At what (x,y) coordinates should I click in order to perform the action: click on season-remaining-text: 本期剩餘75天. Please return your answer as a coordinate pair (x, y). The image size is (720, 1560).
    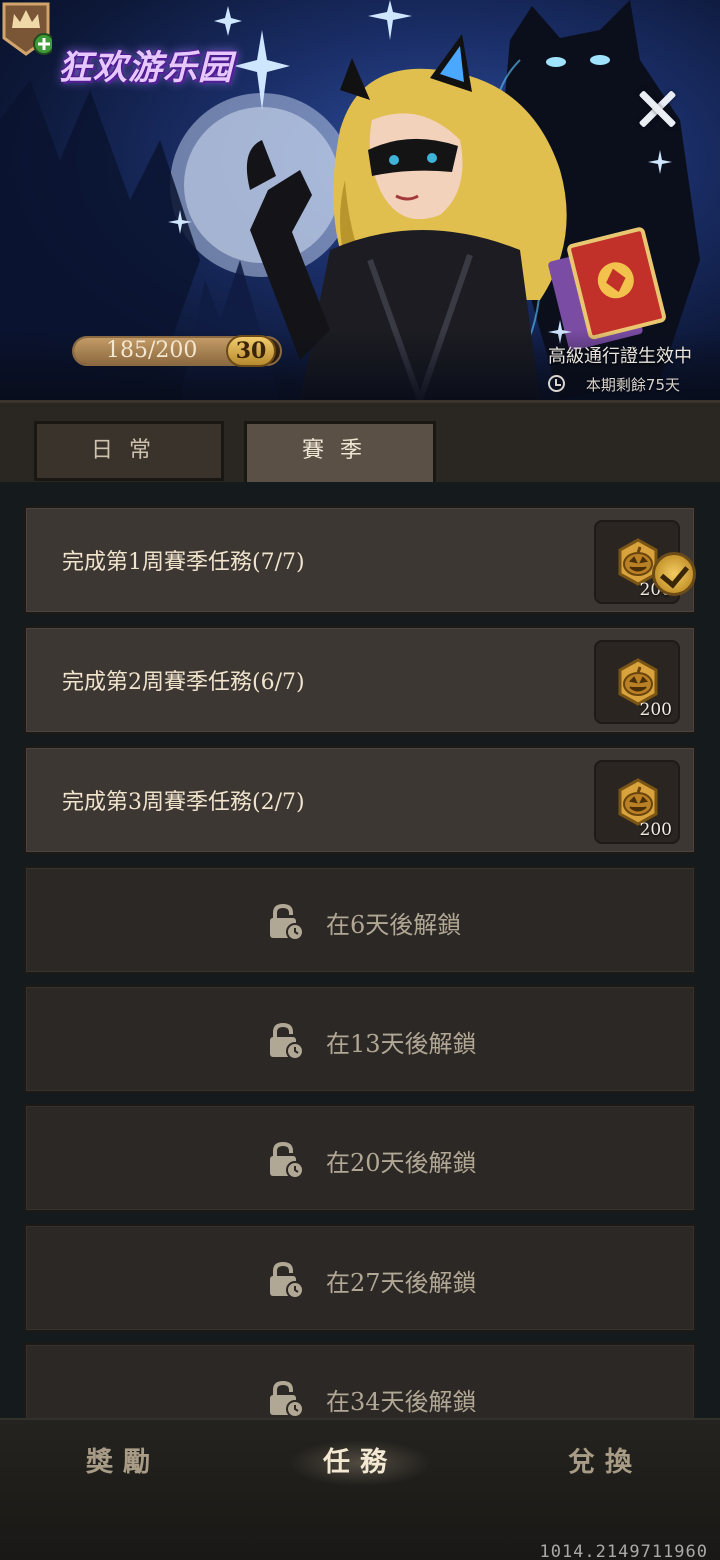
    Looking at the image, I should click on (632, 385).